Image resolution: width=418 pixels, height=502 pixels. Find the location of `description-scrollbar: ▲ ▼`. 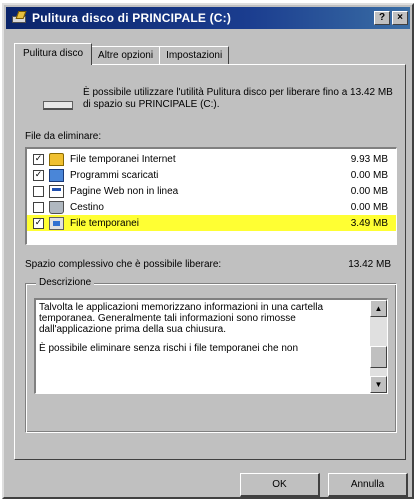

description-scrollbar: ▲ ▼ is located at coordinates (378, 346).